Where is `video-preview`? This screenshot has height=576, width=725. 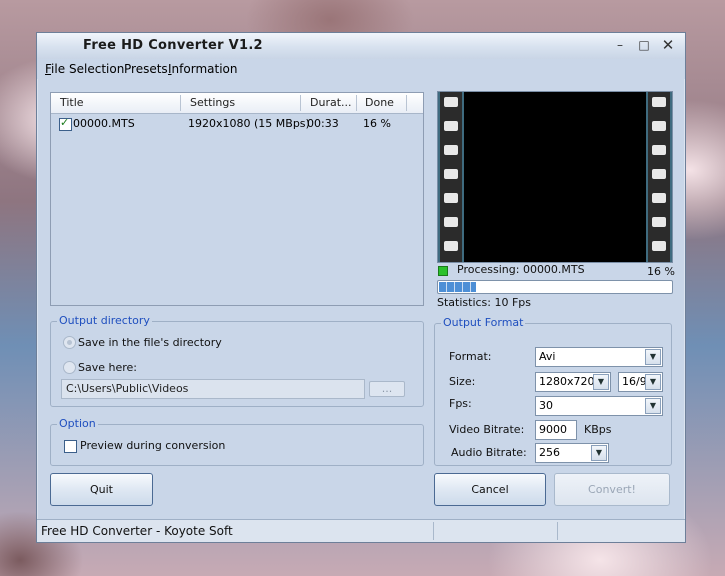
video-preview is located at coordinates (555, 177).